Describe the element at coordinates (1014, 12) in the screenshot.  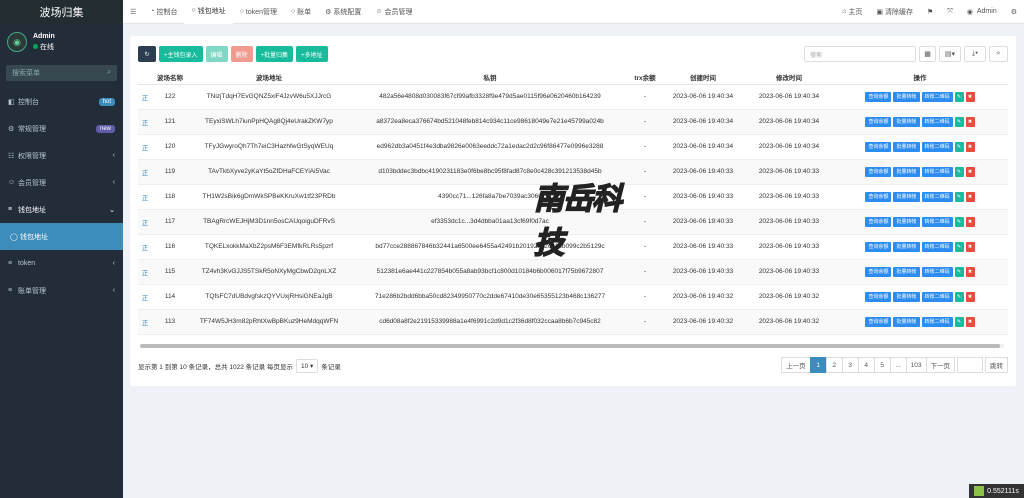
I see `settings-icon: ⚙` at that location.